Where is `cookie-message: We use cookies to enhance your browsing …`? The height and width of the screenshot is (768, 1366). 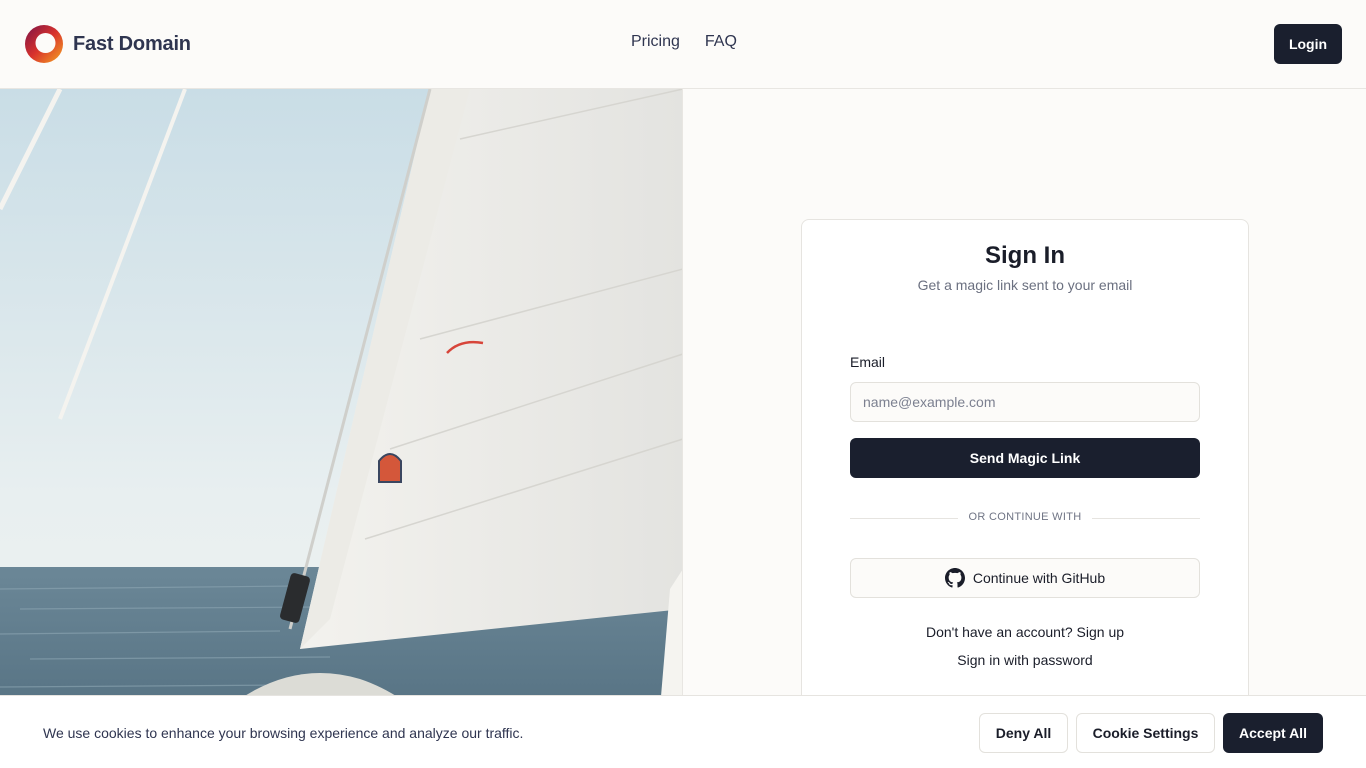 cookie-message: We use cookies to enhance your browsing … is located at coordinates (283, 733).